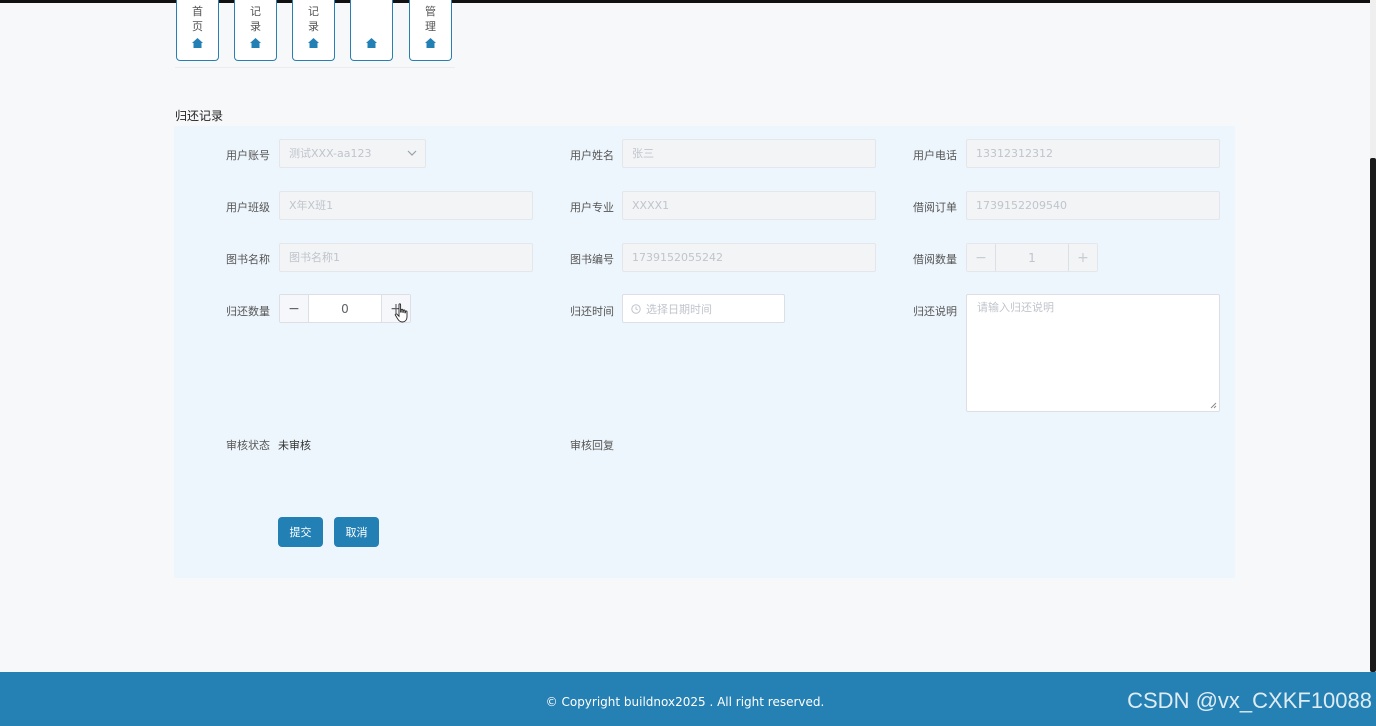 This screenshot has height=726, width=1376. What do you see at coordinates (592, 155) in the screenshot?
I see `user-name-label: 用户姓名` at bounding box center [592, 155].